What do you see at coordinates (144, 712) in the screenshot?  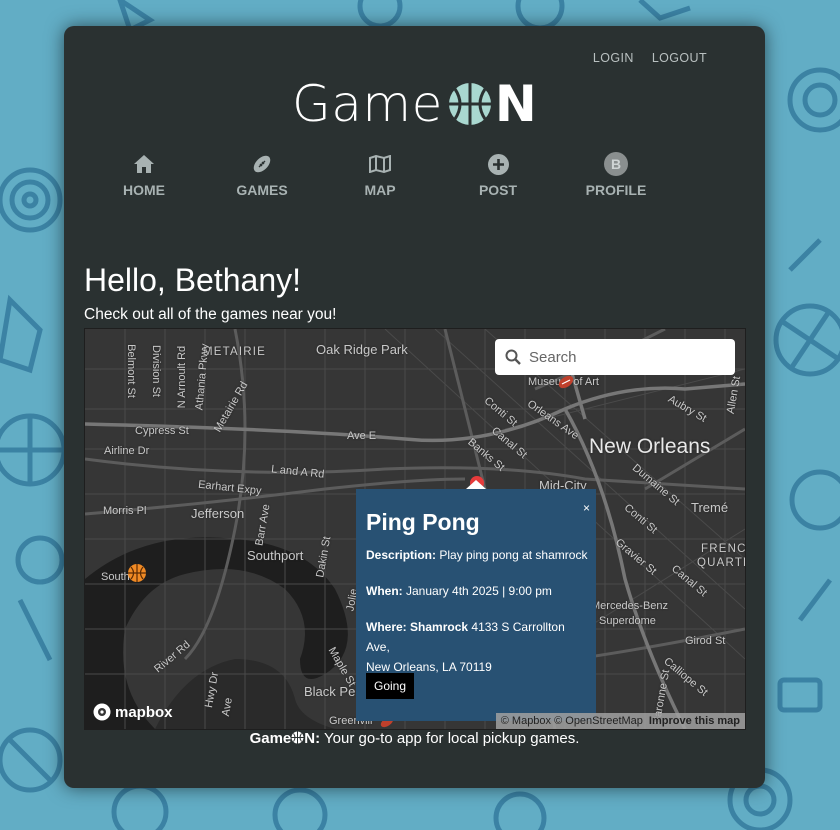 I see `mapbox-logo-text: mapbox` at bounding box center [144, 712].